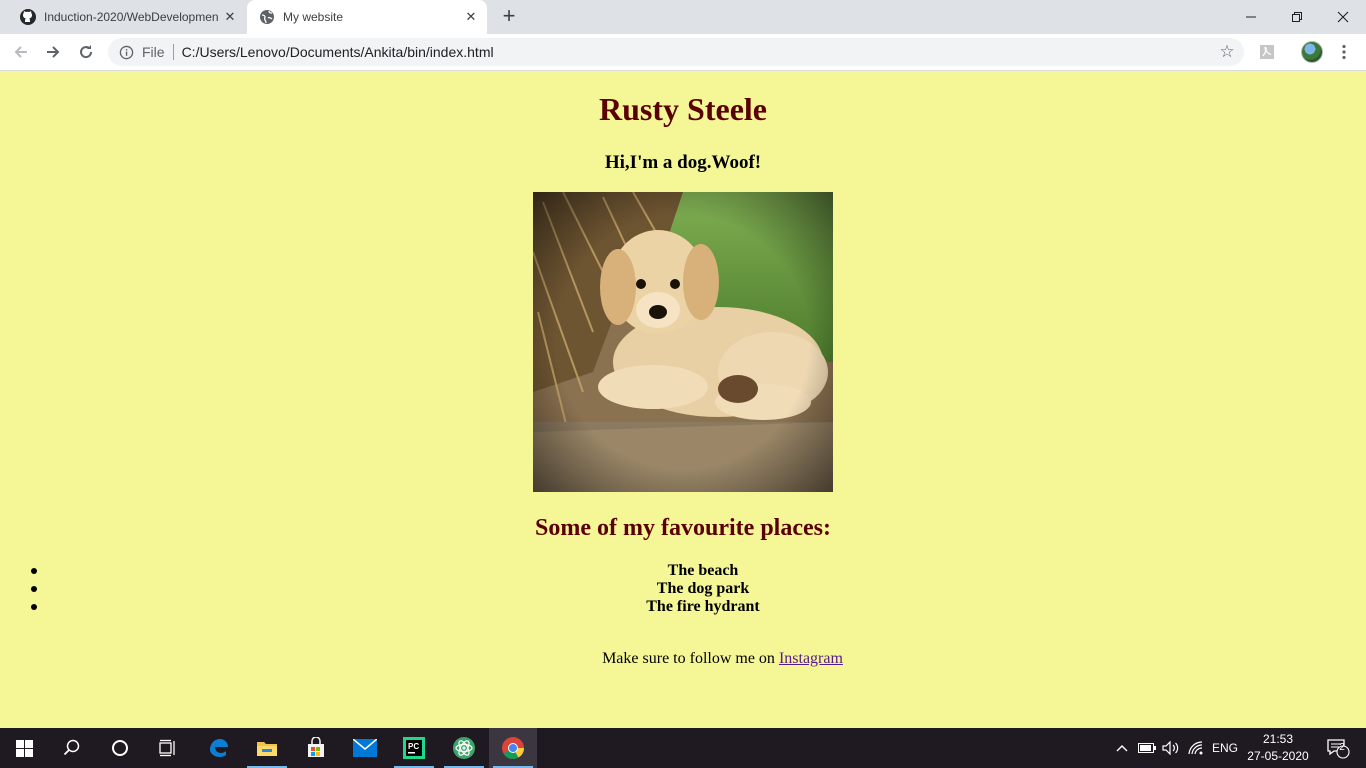  I want to click on new-tab-button: +, so click(509, 16).